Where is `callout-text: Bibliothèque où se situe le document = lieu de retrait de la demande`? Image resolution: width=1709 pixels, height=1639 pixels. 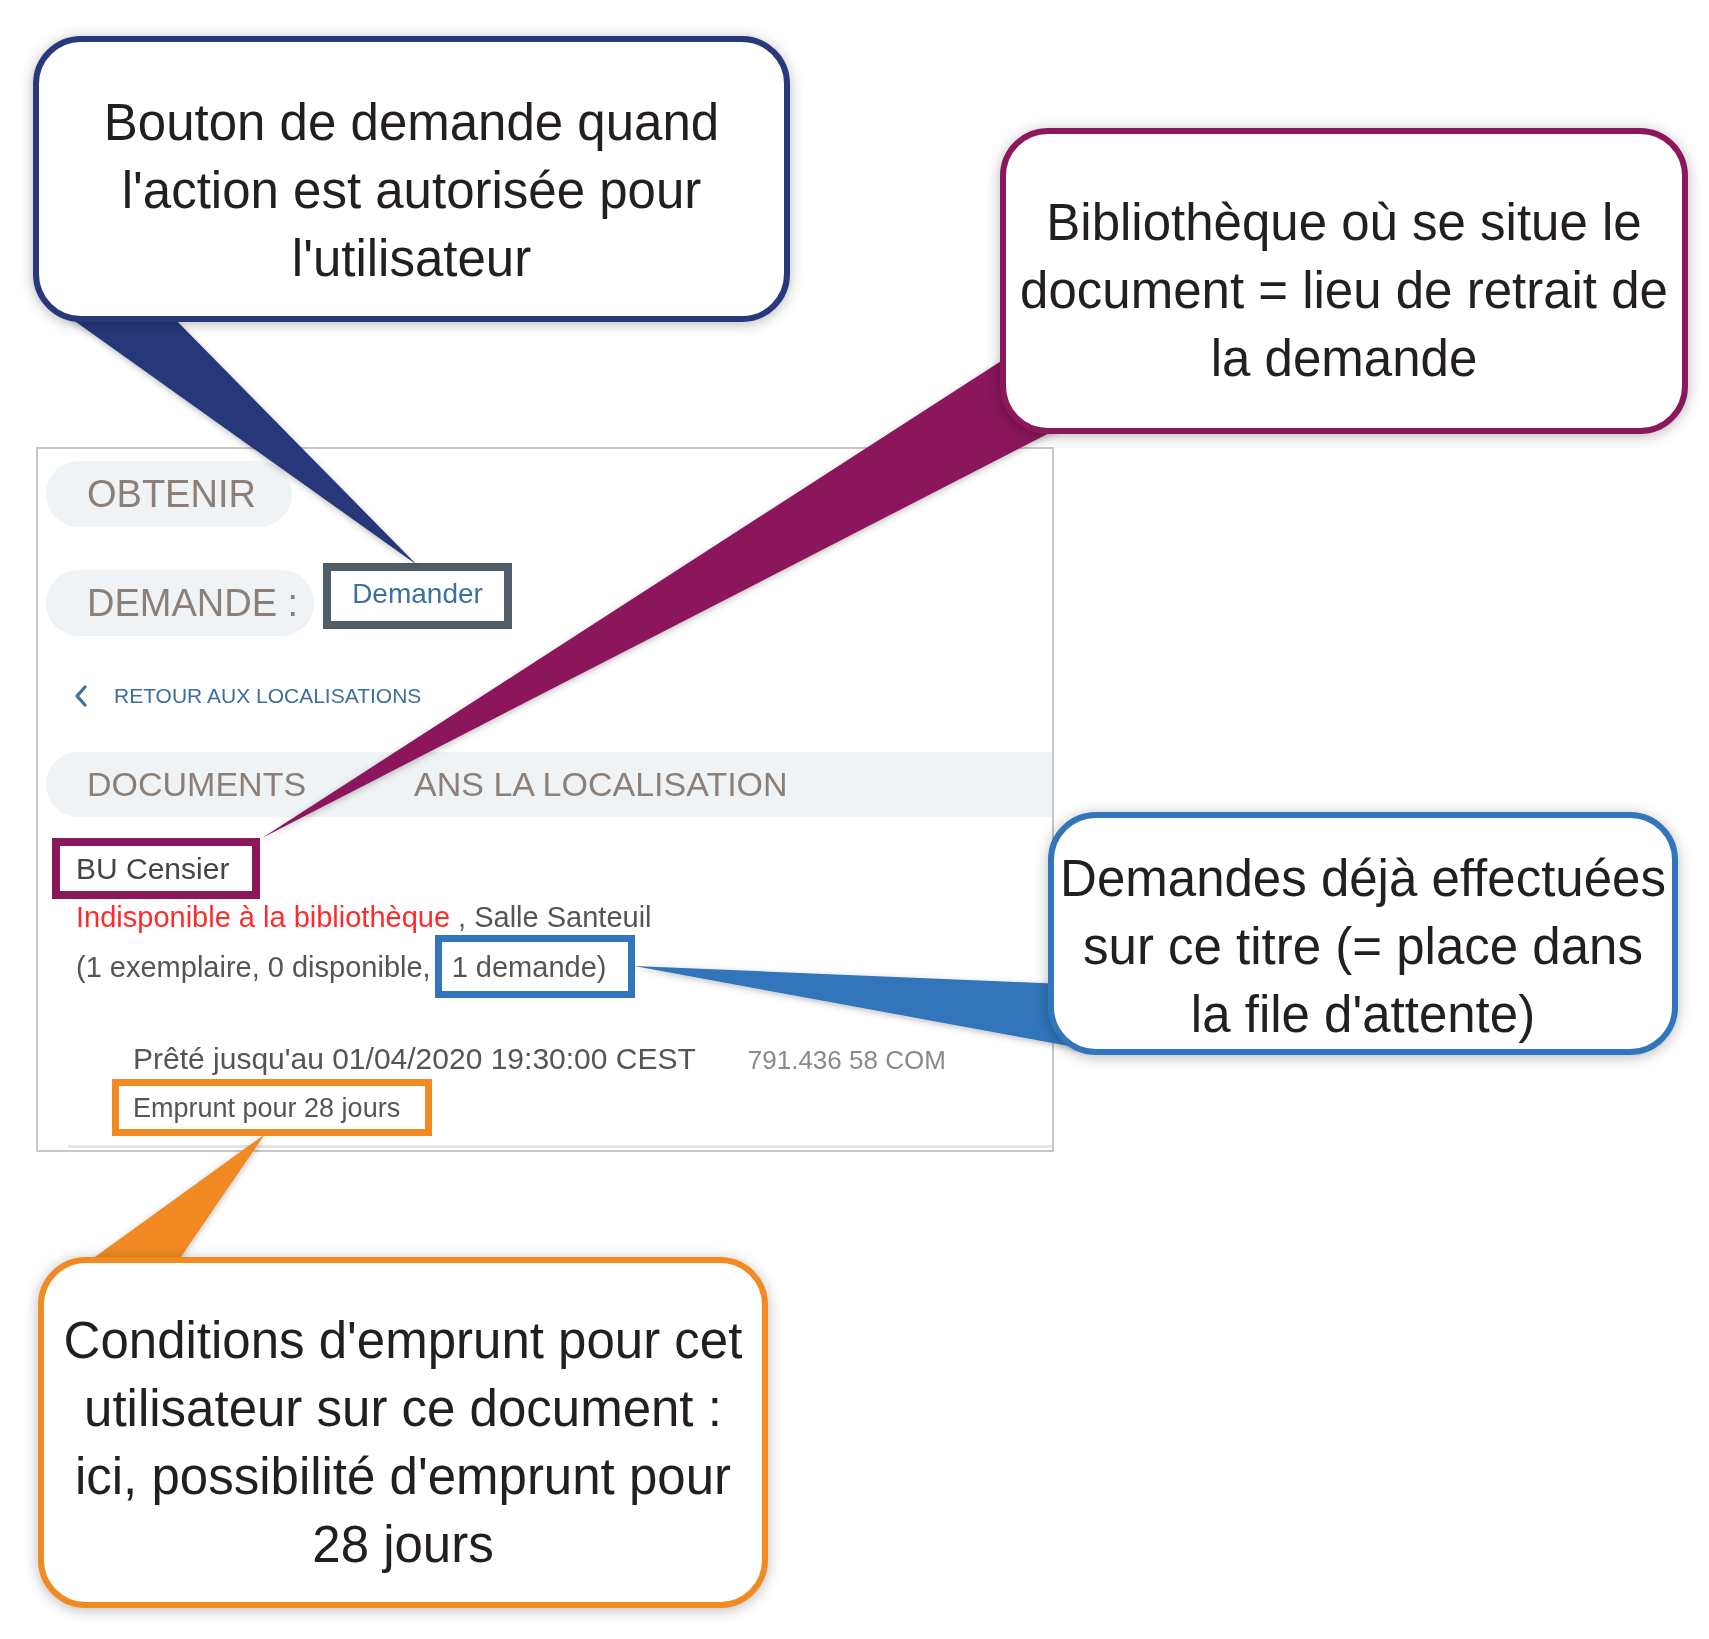 callout-text: Bibliothèque où se situe le document = lieu de retrait de la demande is located at coordinates (1344, 291).